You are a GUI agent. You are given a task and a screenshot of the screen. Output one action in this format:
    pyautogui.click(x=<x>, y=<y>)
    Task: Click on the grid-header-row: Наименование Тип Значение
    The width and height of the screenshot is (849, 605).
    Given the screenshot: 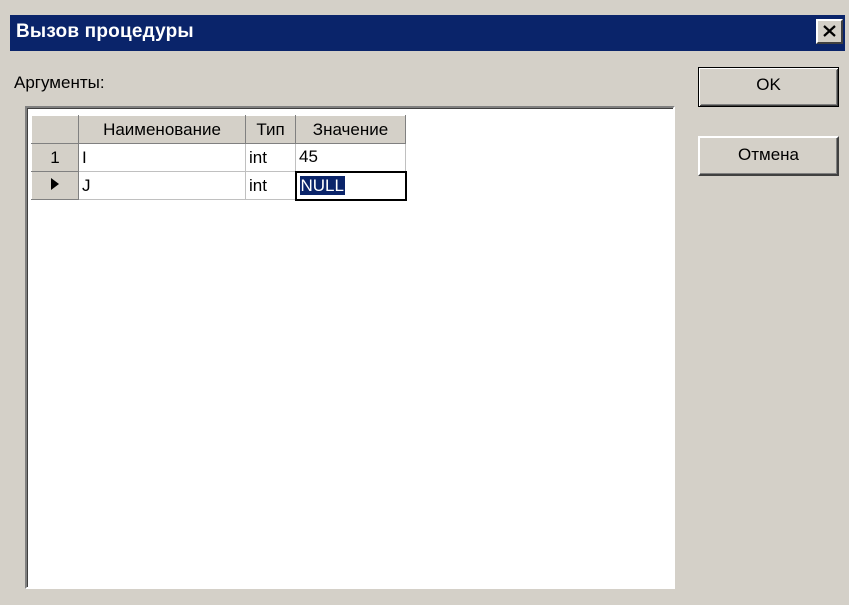 What is the action you would take?
    pyautogui.click(x=218, y=129)
    